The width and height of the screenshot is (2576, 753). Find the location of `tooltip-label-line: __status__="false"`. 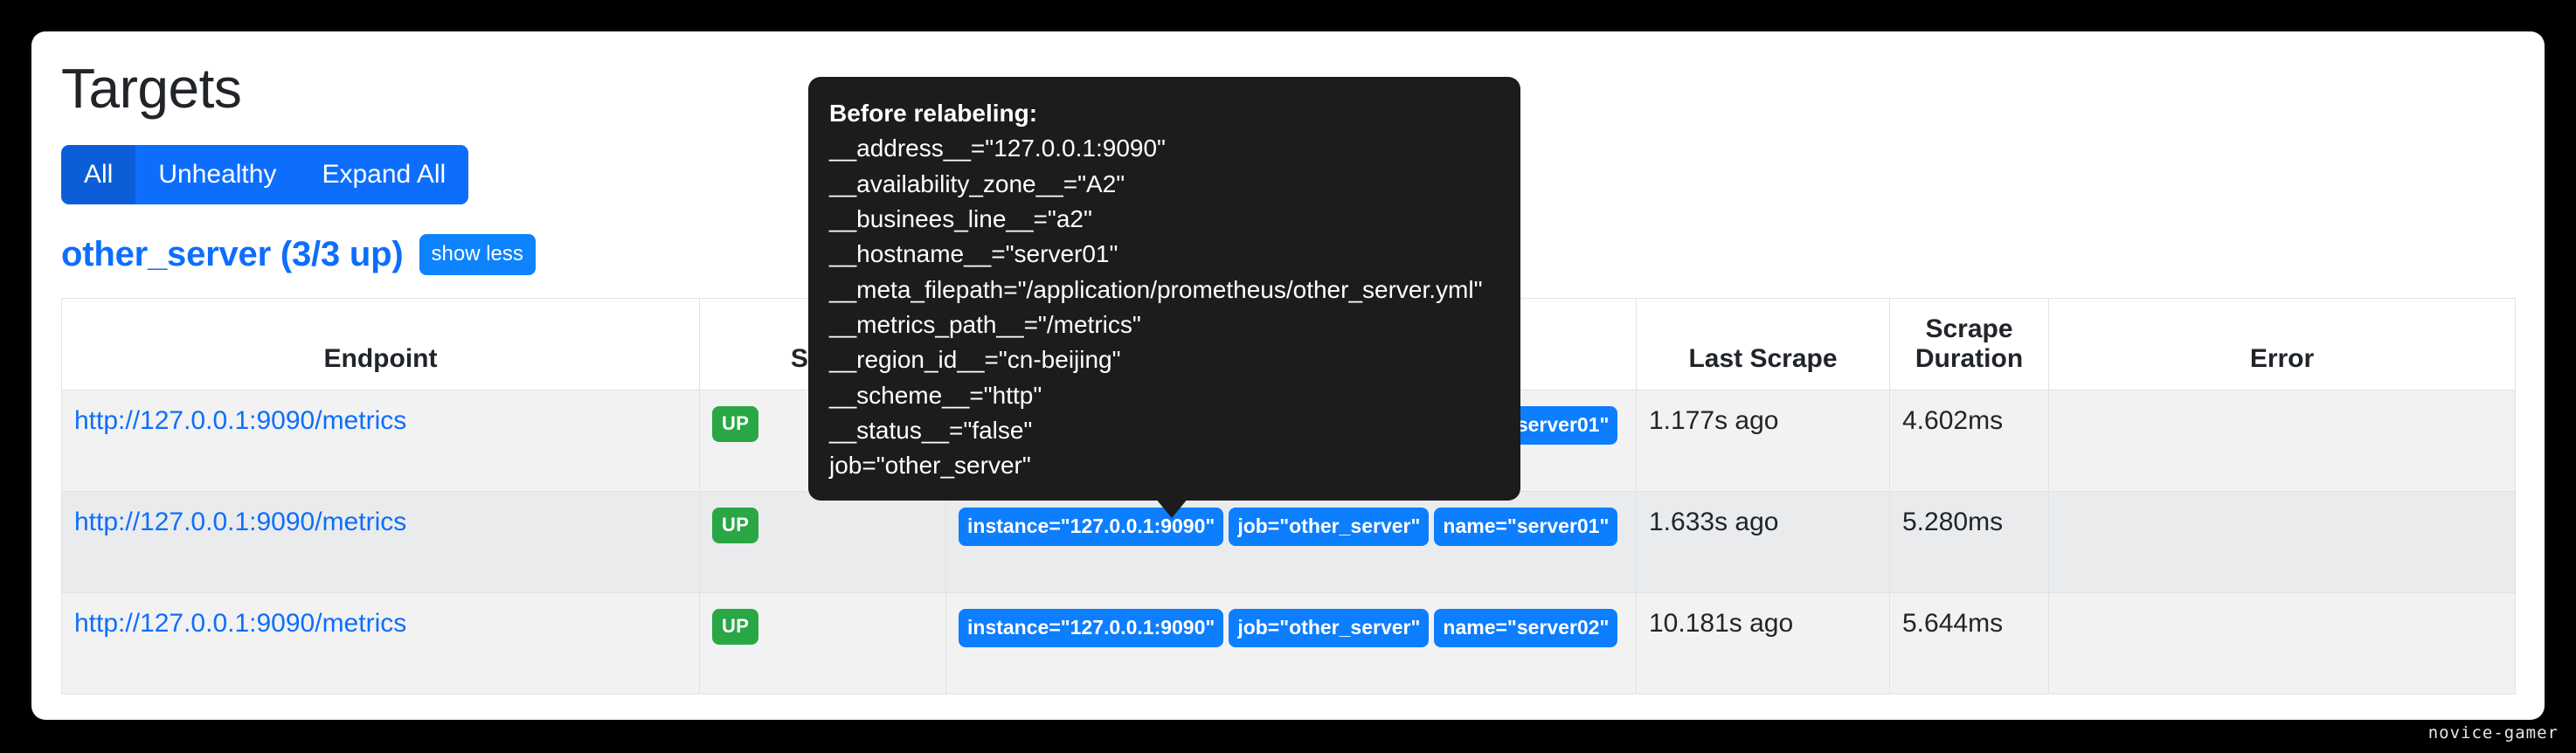

tooltip-label-line: __status__="false" is located at coordinates (931, 430).